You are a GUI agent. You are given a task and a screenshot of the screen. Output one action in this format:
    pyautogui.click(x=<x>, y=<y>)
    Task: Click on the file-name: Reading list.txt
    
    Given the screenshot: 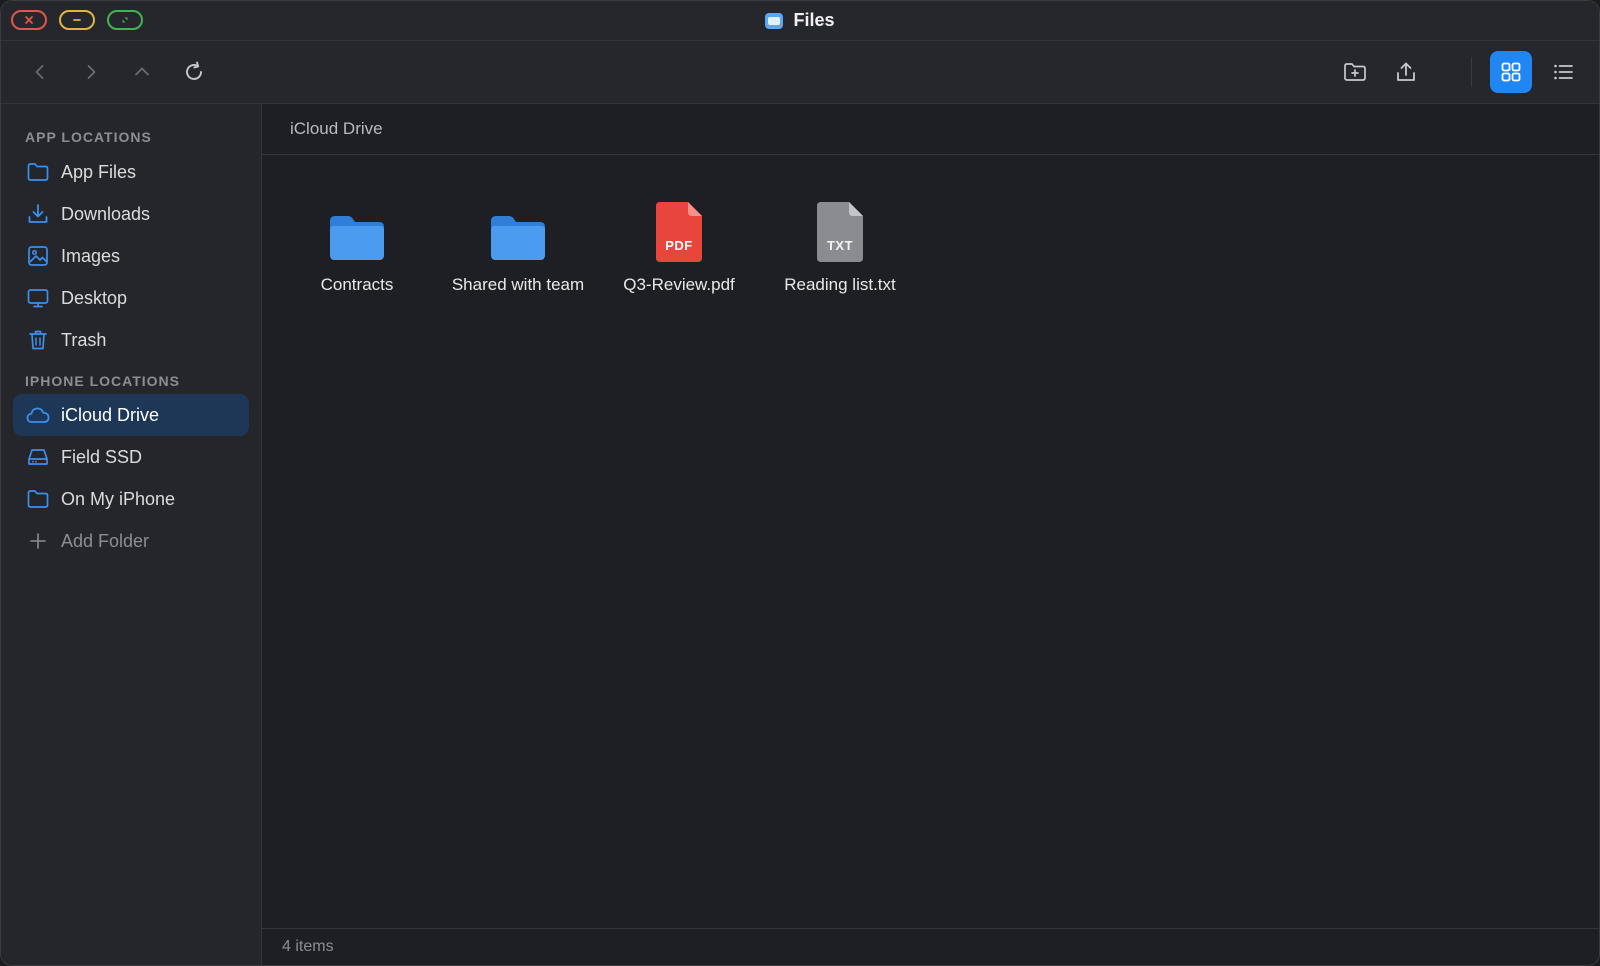 What is the action you would take?
    pyautogui.click(x=840, y=284)
    